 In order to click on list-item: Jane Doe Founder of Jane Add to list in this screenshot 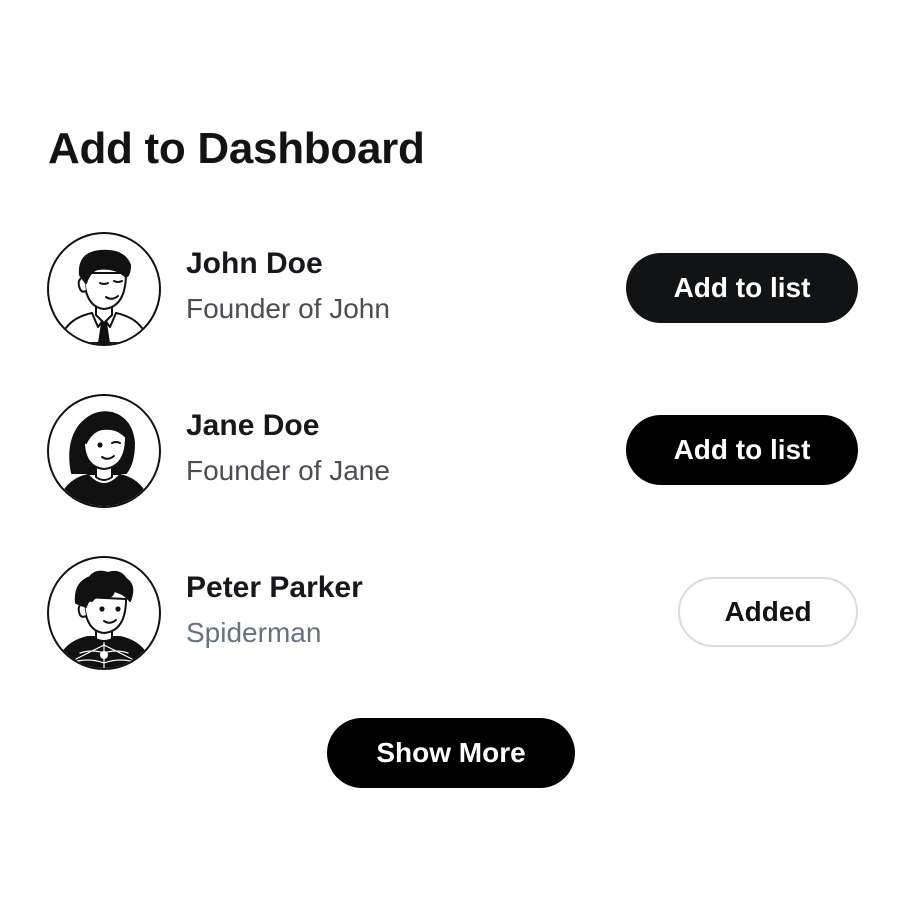, I will do `click(452, 451)`.